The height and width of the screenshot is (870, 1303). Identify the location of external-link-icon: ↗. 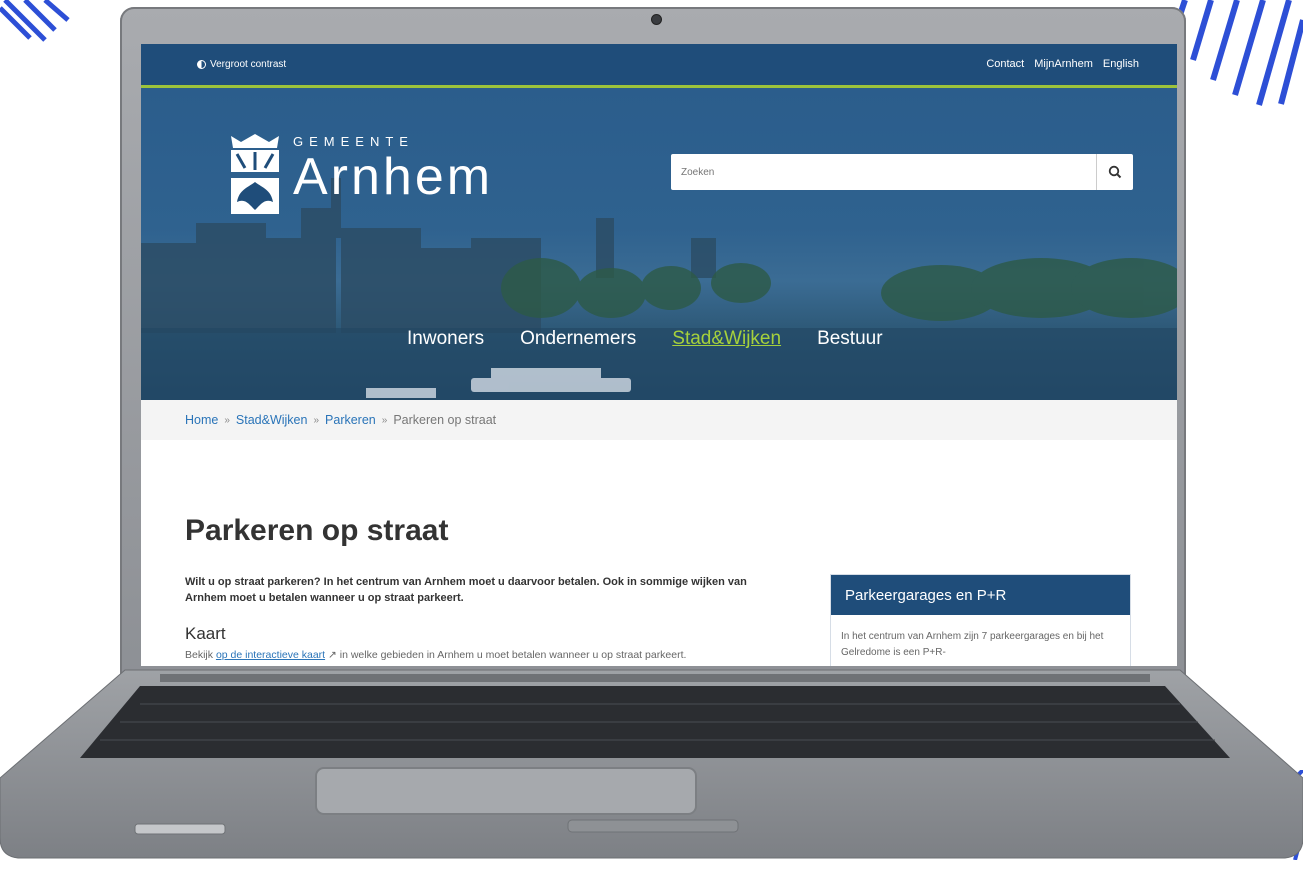
(331, 655).